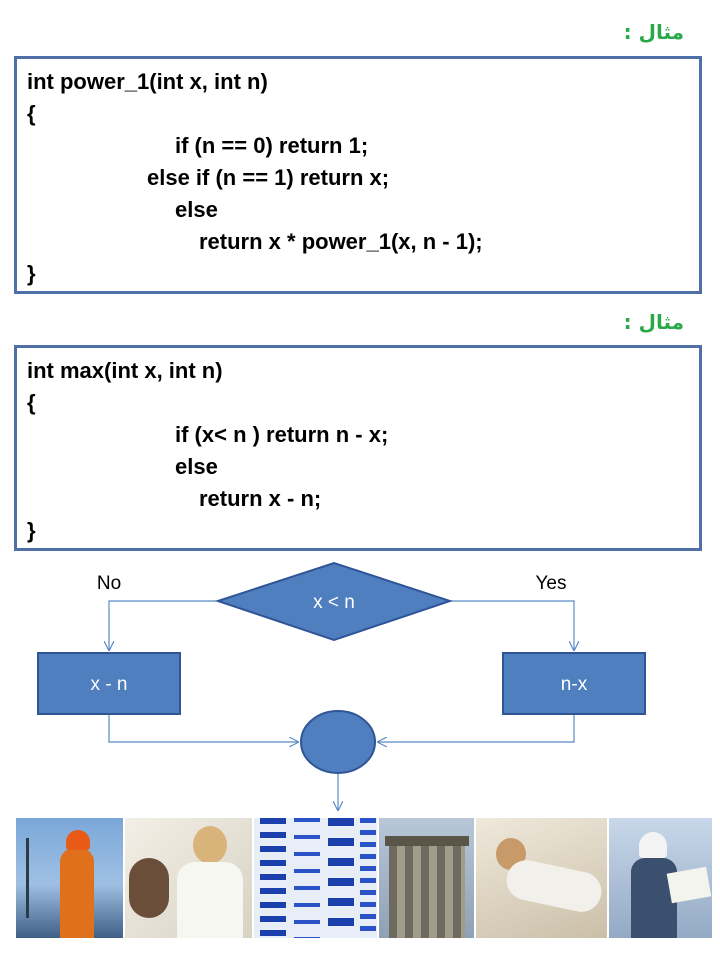  Describe the element at coordinates (338, 742) in the screenshot. I see `merge-connector` at that location.